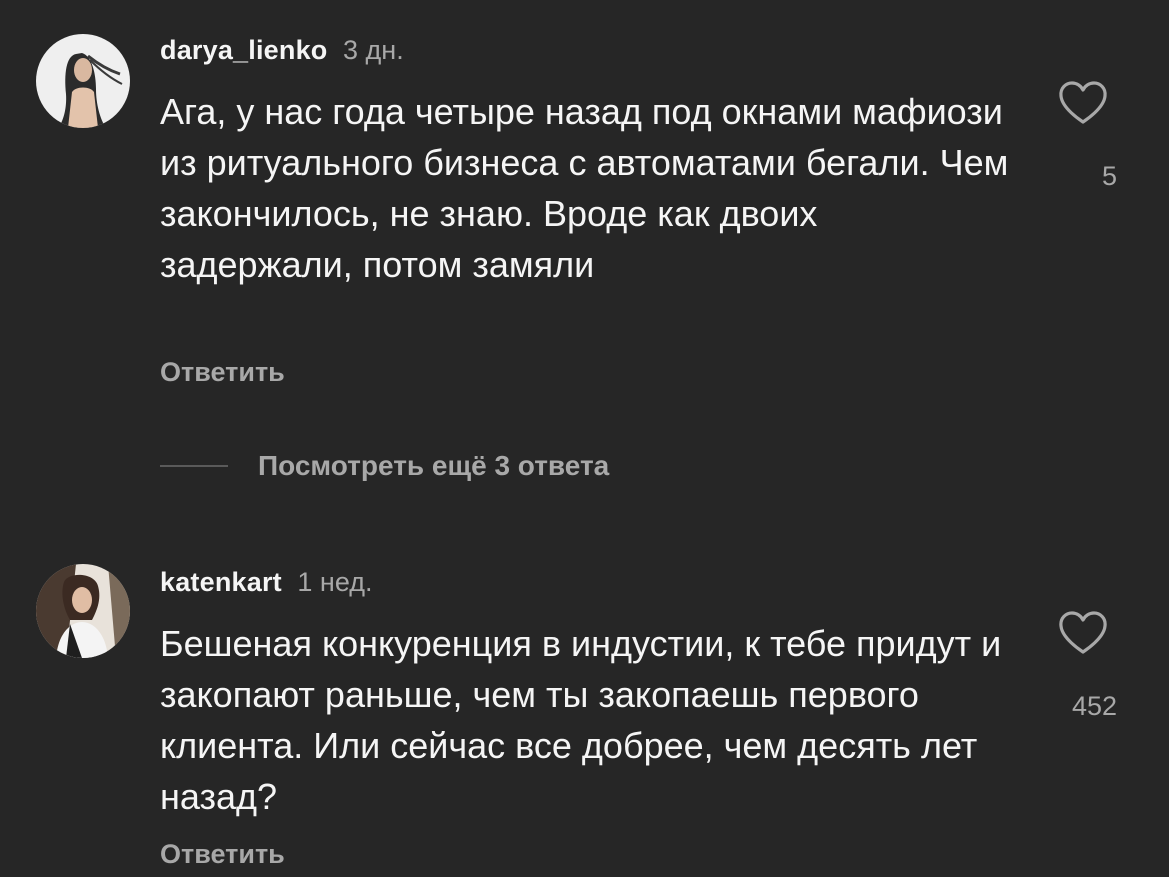 The width and height of the screenshot is (1169, 877). I want to click on view-replies-button: Посмотреть ещё 3 ответа, so click(384, 466).